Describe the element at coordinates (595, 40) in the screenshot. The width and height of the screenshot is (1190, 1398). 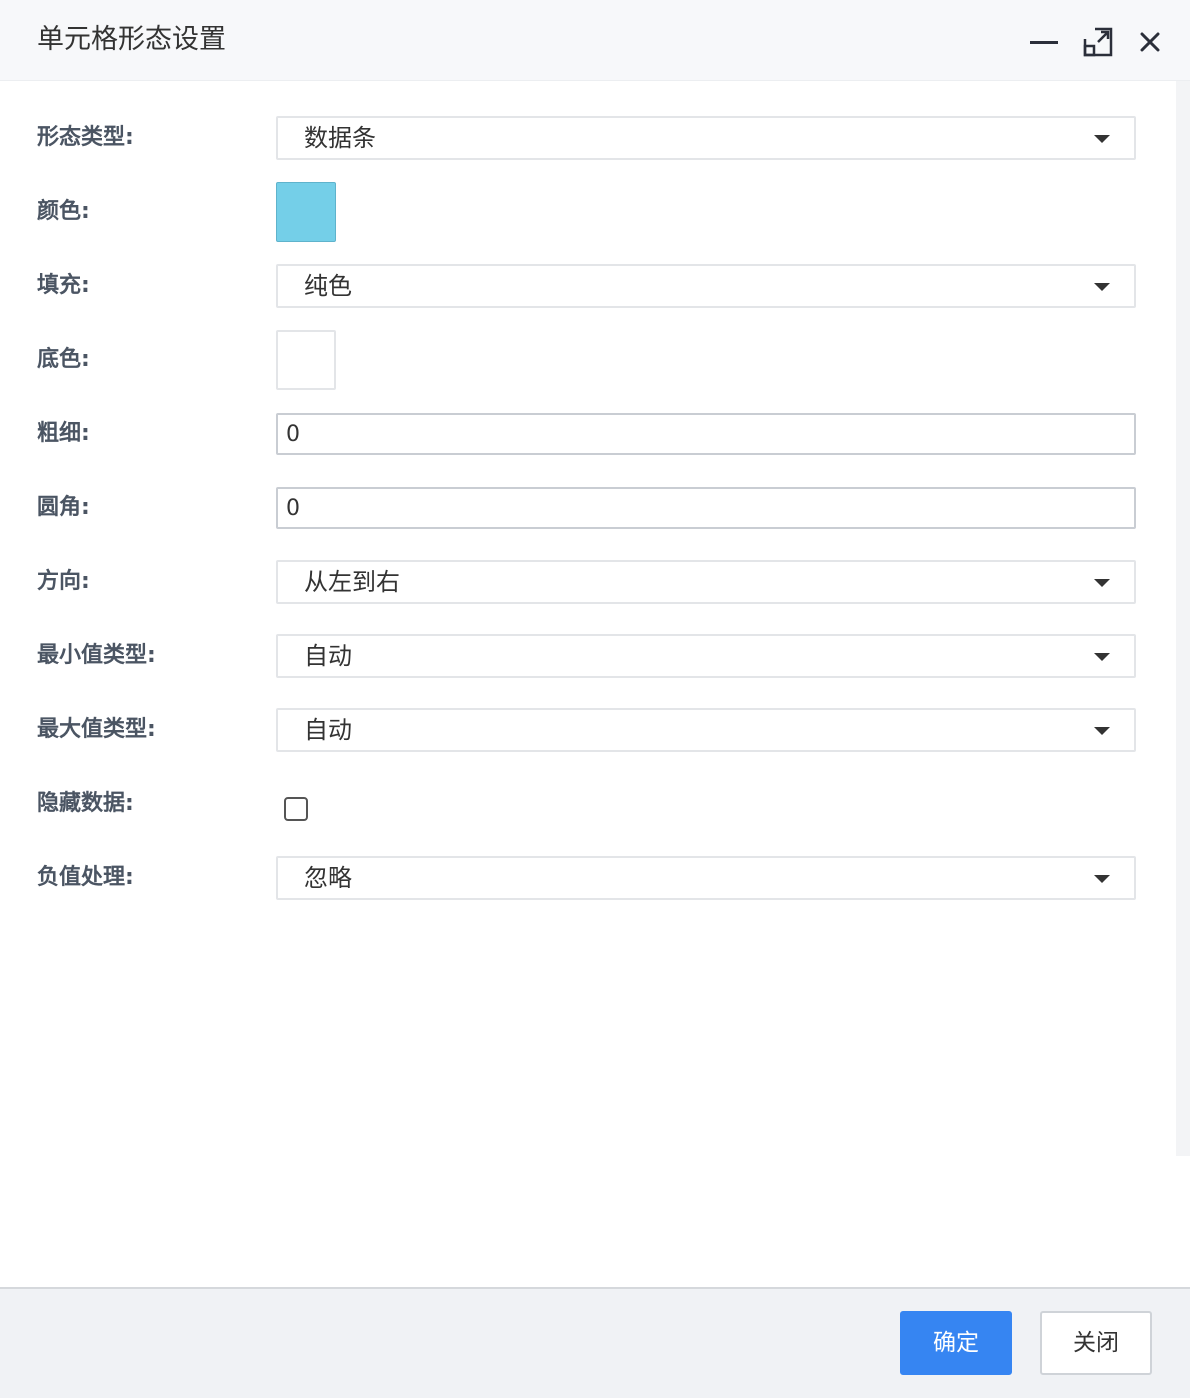
I see `dialog-titlebar: 单元格形态设置` at that location.